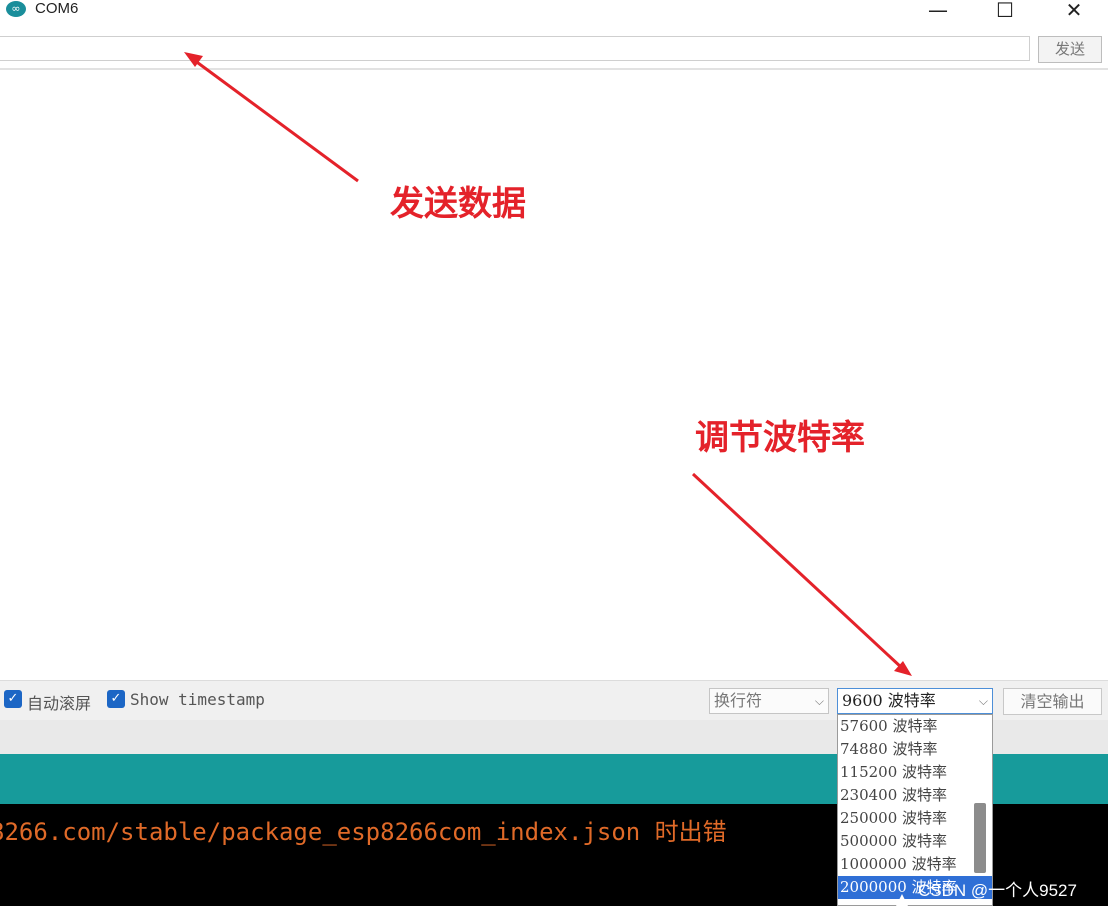 The width and height of the screenshot is (1108, 906). I want to click on line-ending-select: 换行符 ⌵, so click(769, 701).